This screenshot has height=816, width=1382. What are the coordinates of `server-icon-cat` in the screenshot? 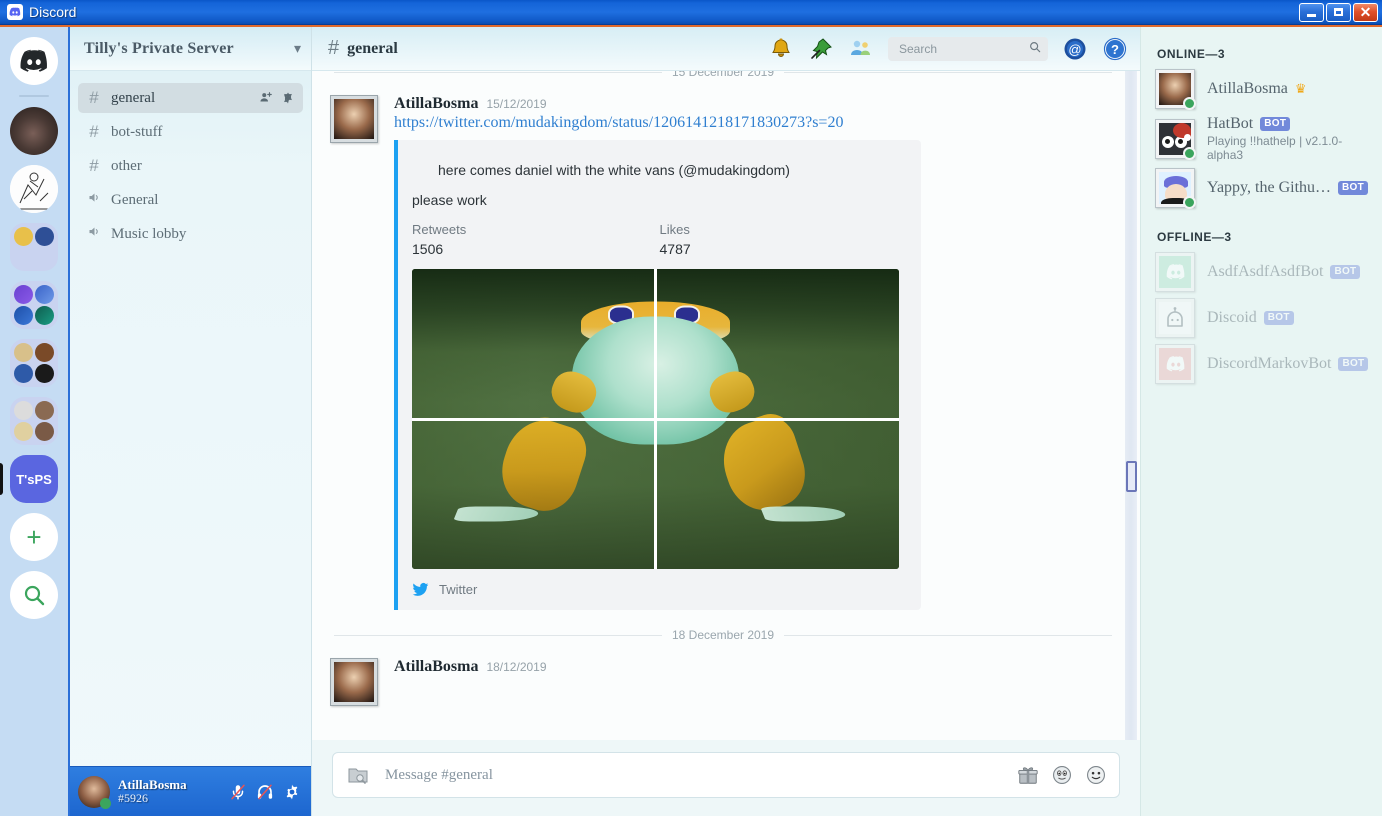 It's located at (34, 131).